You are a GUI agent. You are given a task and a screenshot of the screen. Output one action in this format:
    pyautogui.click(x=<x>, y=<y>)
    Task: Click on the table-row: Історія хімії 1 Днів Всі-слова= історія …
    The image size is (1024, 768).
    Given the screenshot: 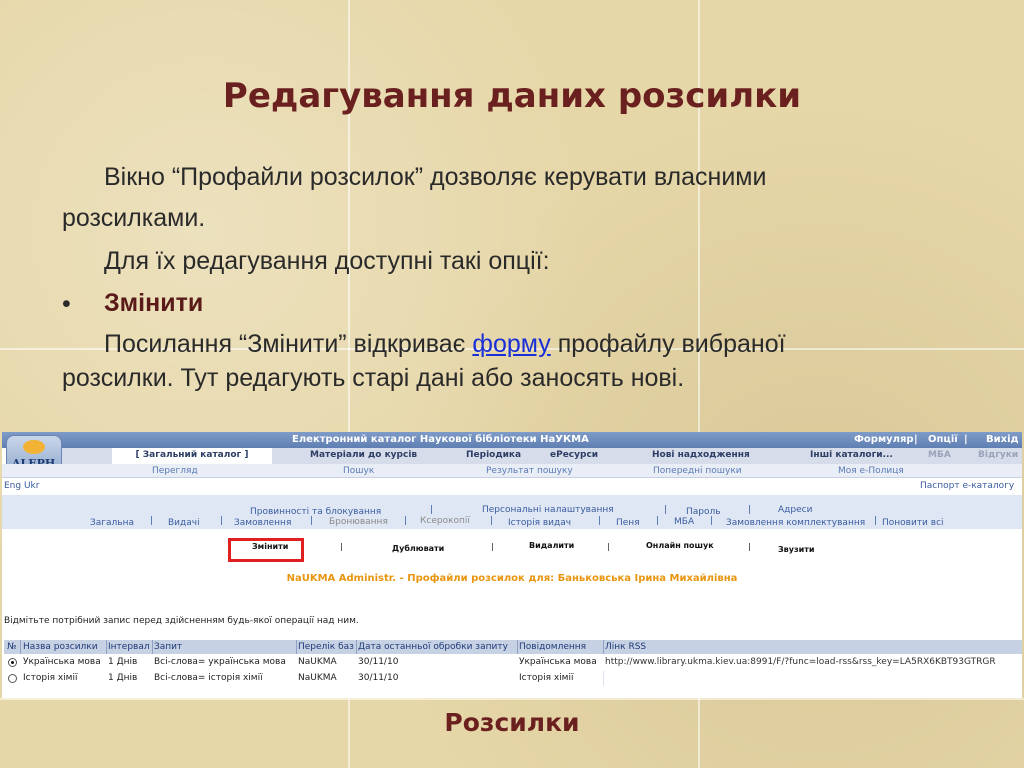 What is the action you would take?
    pyautogui.click(x=513, y=678)
    